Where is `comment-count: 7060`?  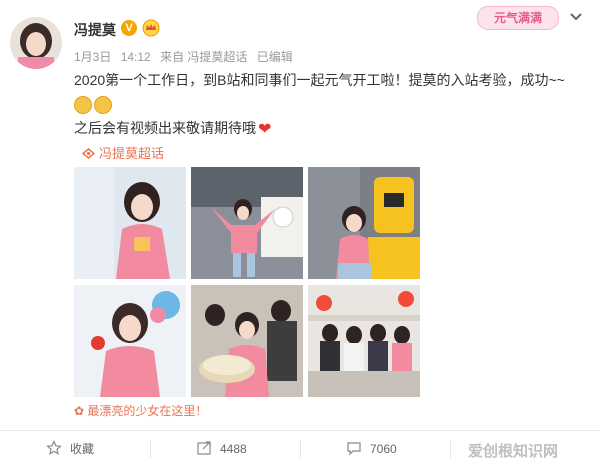 comment-count: 7060 is located at coordinates (383, 449).